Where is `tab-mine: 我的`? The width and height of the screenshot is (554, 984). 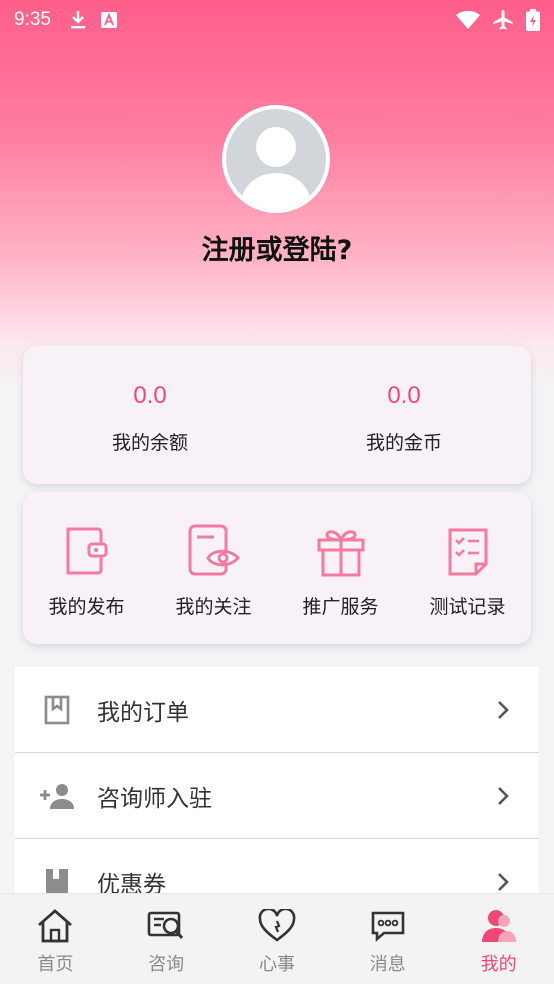 tab-mine: 我的 is located at coordinates (498, 939).